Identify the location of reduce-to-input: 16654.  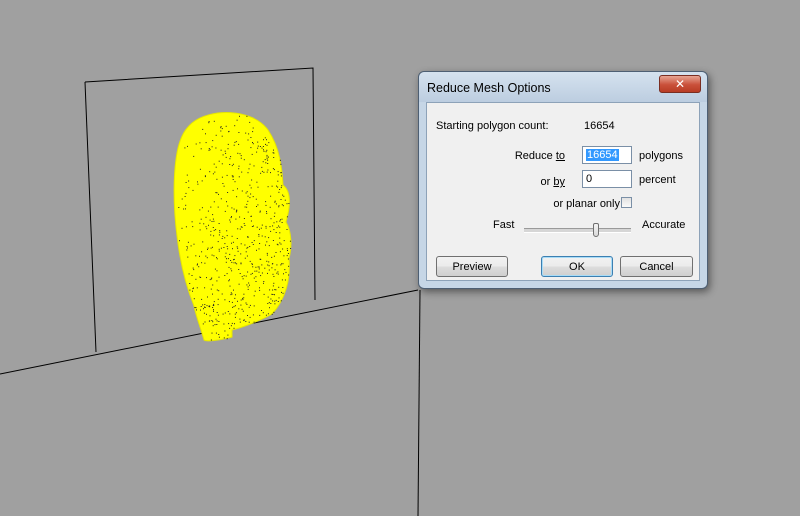
(607, 155).